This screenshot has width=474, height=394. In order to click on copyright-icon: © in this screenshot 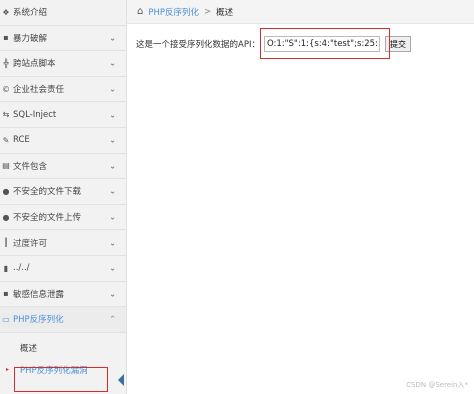, I will do `click(6, 89)`.